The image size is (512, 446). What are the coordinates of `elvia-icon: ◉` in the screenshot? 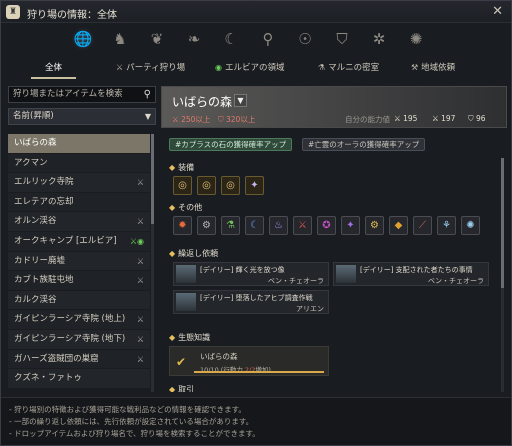 It's located at (218, 67).